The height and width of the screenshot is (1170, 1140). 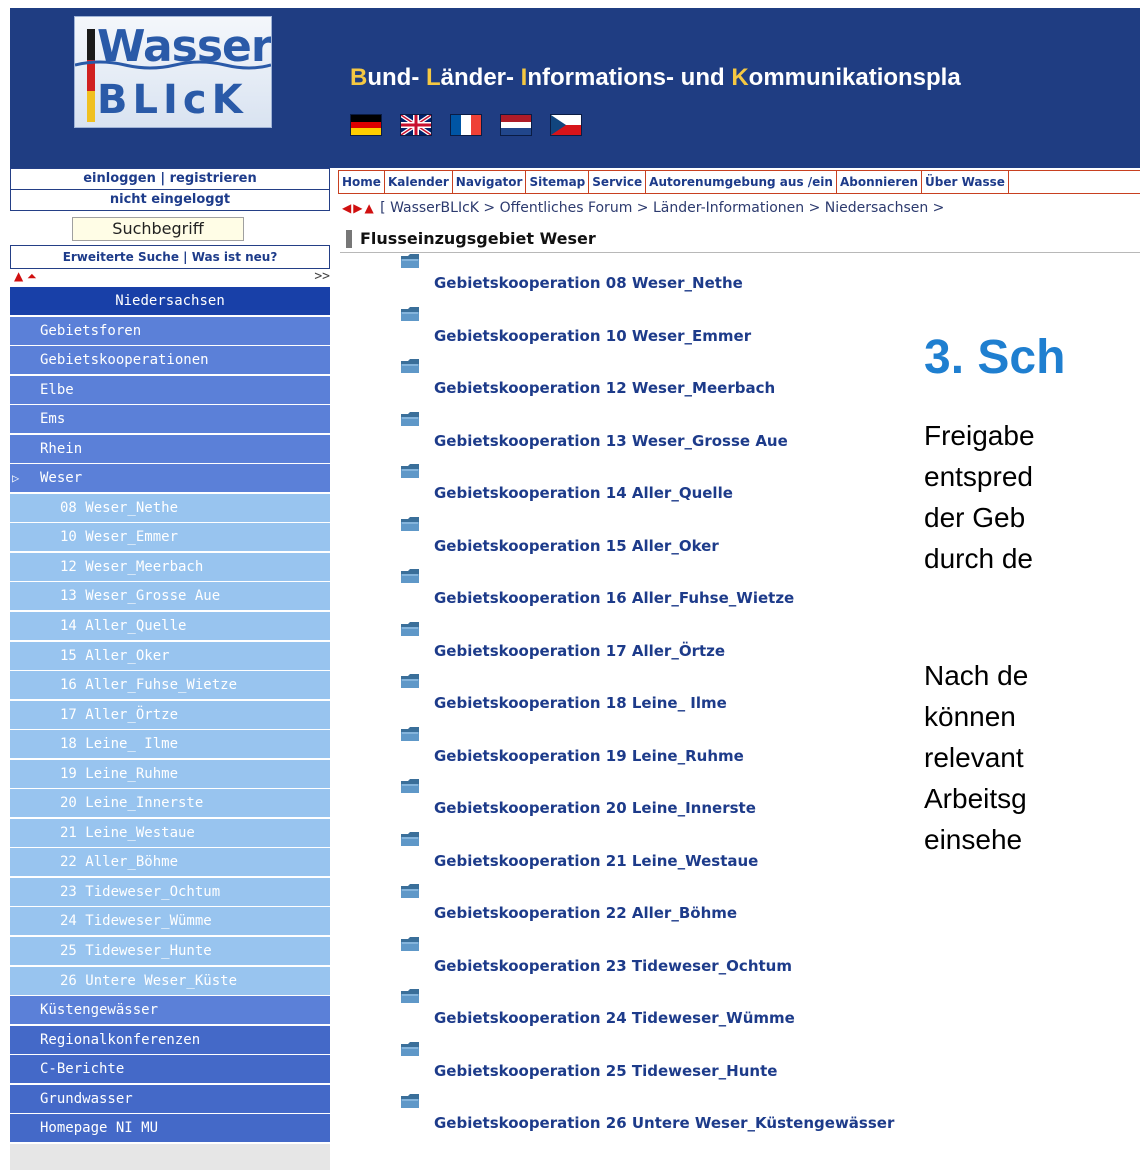 I want to click on sidebar-item-weser: ▷ Weser, so click(x=170, y=478).